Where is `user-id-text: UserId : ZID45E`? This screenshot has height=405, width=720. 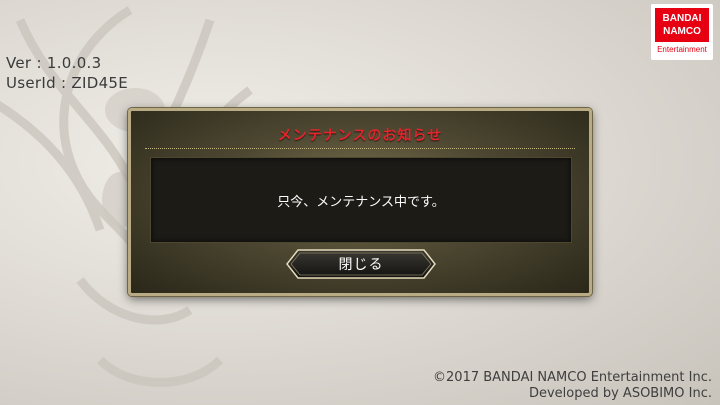 user-id-text: UserId : ZID45E is located at coordinates (67, 83).